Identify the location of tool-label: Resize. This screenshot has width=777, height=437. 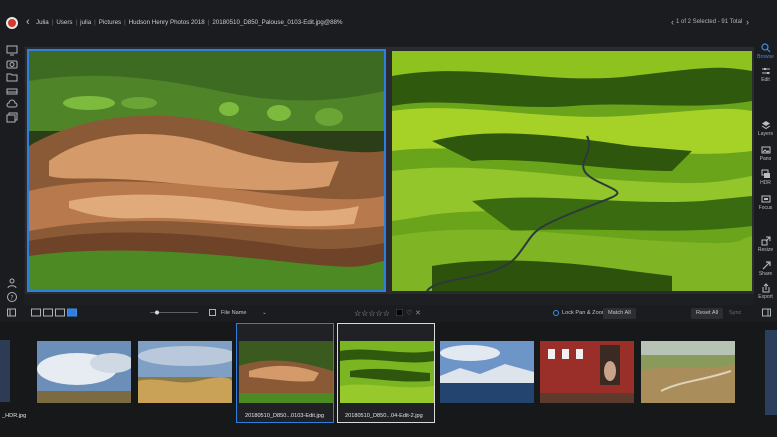
(765, 250).